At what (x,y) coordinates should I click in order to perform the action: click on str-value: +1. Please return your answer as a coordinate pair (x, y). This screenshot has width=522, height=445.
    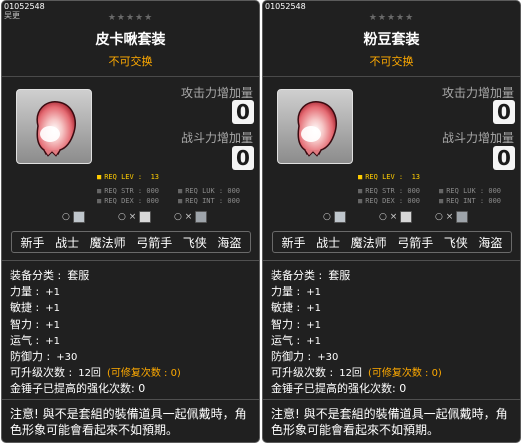
    Looking at the image, I should click on (52, 293).